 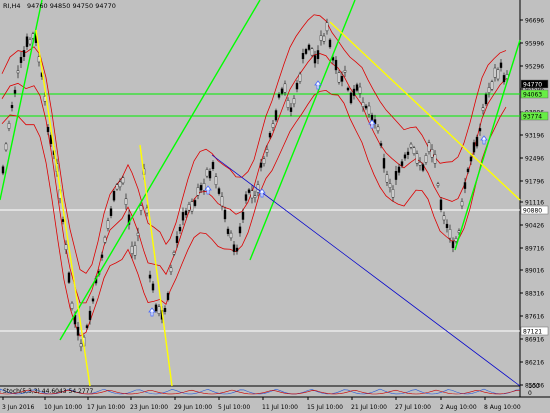 What do you see at coordinates (532, 211) in the screenshot?
I see `price-badge-label: 90880` at bounding box center [532, 211].